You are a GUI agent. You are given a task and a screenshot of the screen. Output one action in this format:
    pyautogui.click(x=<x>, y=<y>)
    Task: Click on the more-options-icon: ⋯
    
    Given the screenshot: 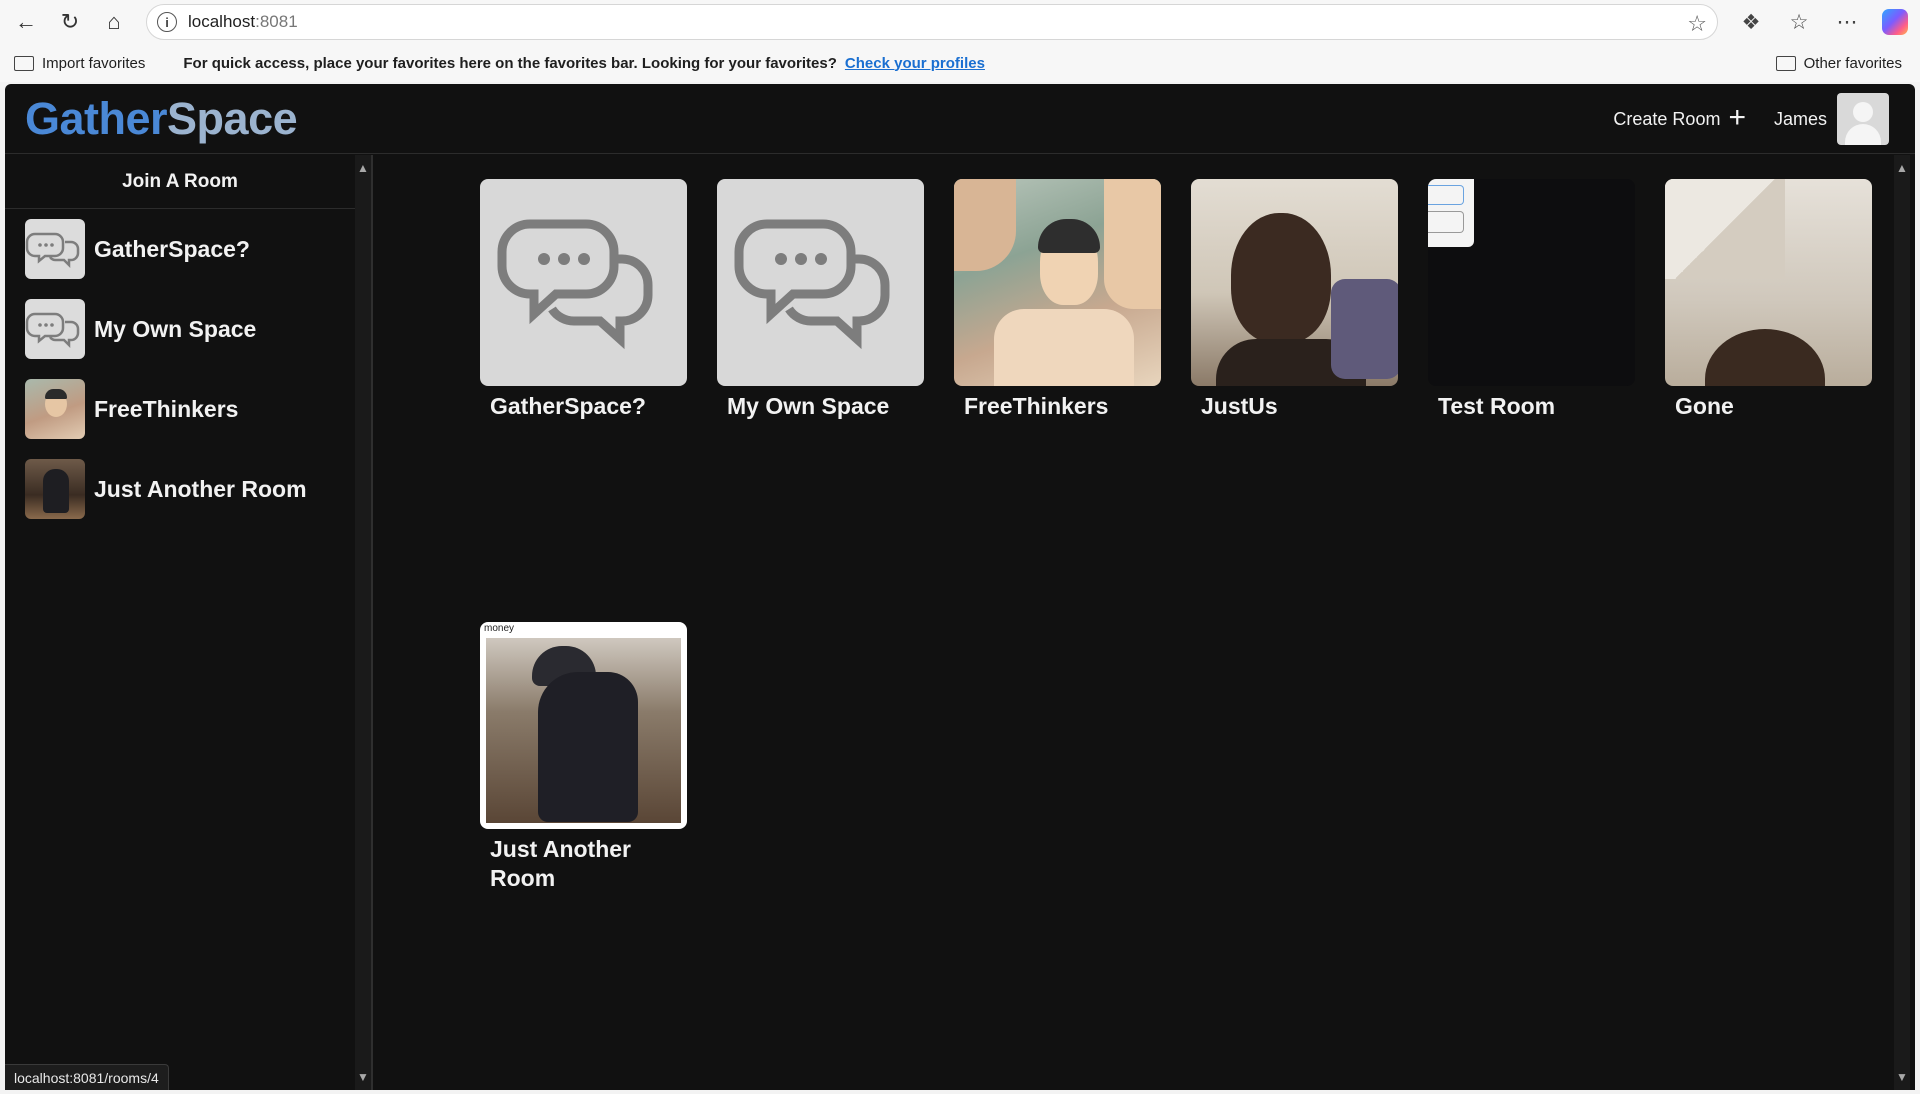 What is the action you would take?
    pyautogui.click(x=1847, y=22)
    